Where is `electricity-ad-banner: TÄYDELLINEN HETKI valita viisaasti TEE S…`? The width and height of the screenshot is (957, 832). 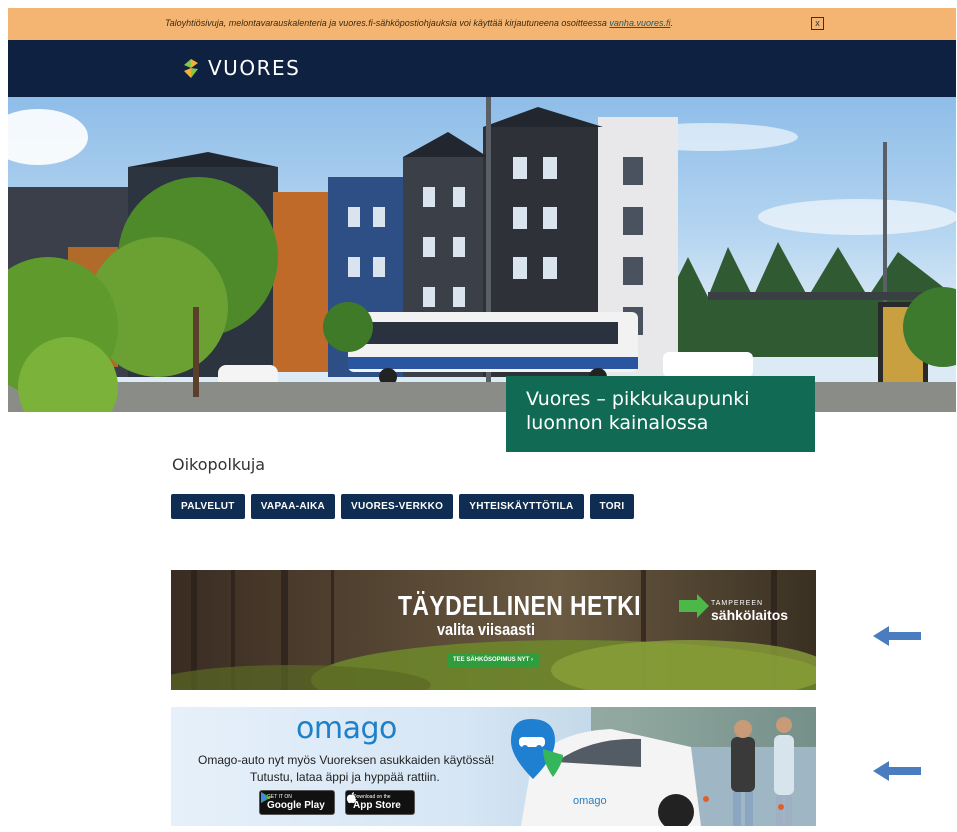
electricity-ad-banner: TÄYDELLINEN HETKI valita viisaasti TEE S… is located at coordinates (493, 630).